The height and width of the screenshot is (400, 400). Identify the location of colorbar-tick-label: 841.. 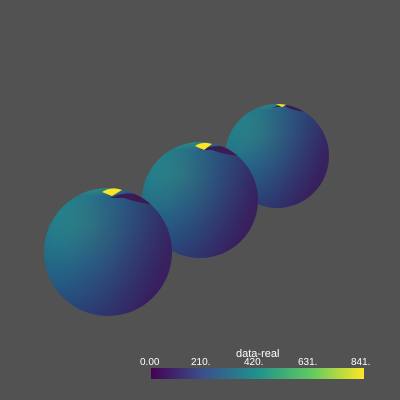
(361, 362).